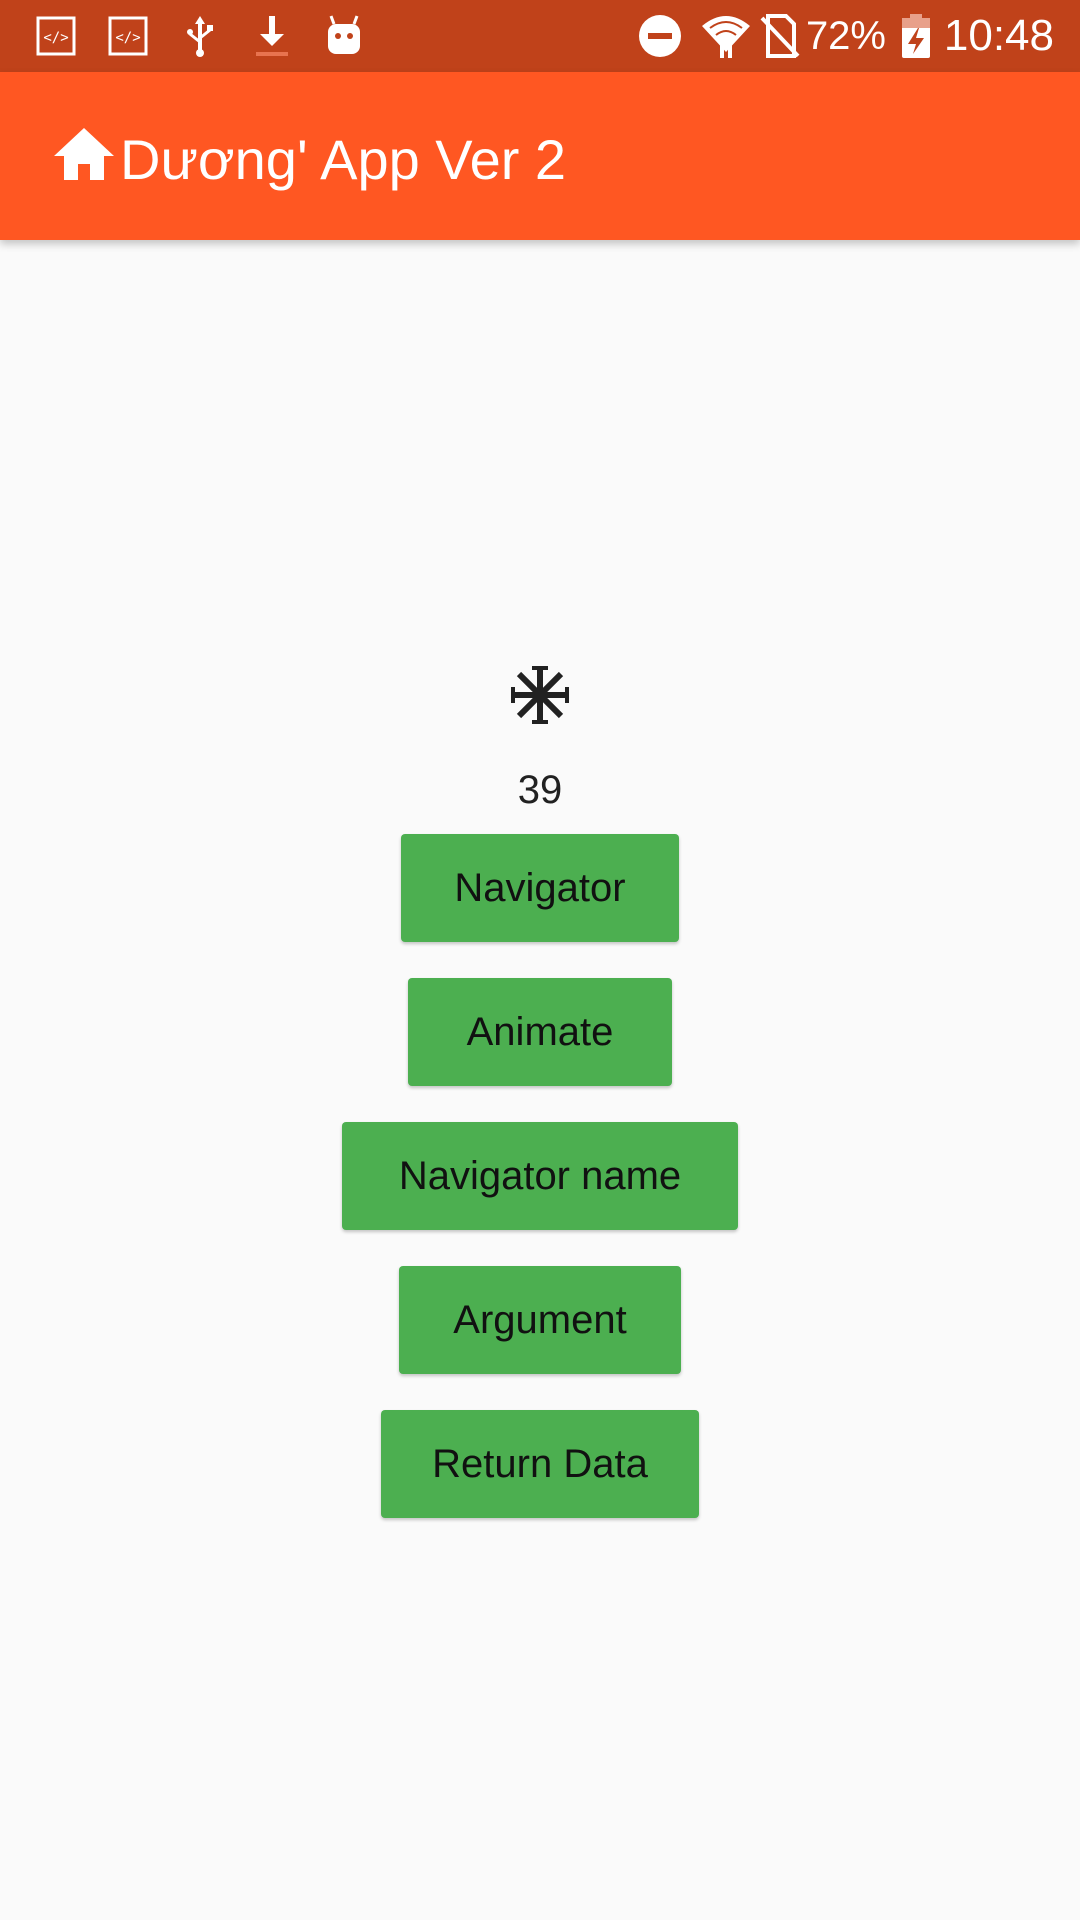 The width and height of the screenshot is (1080, 1920). Describe the element at coordinates (998, 35) in the screenshot. I see `status-time: 10:48` at that location.